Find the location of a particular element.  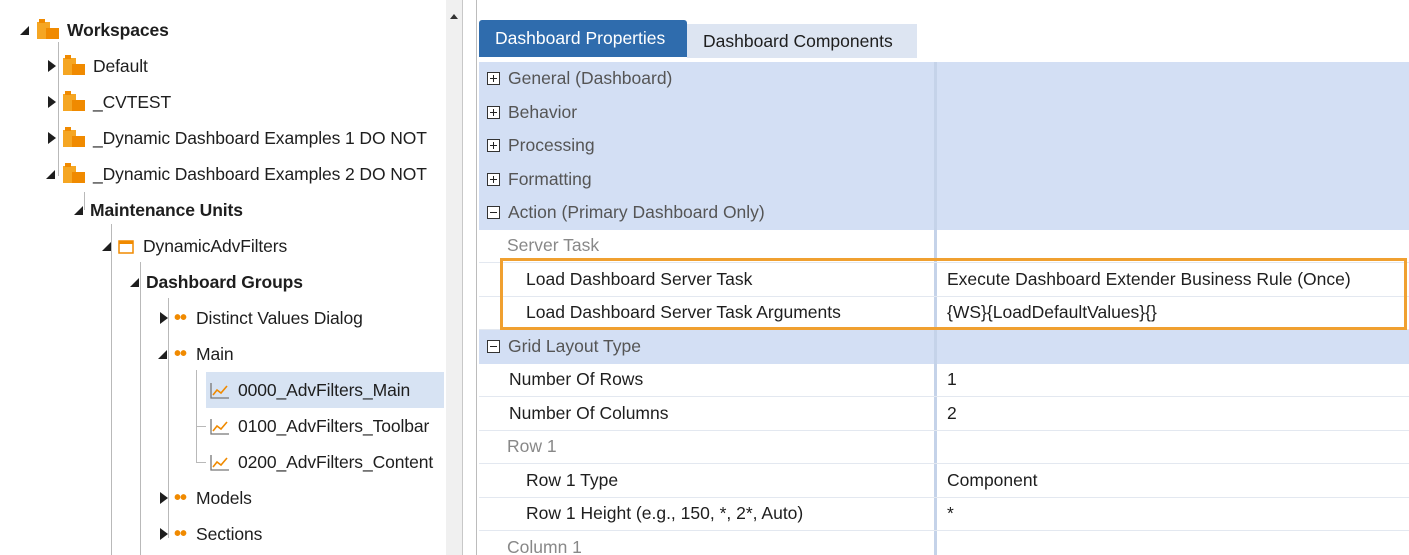

tree-node-dashboard-selected: 0000_AdvFilters_Main is located at coordinates (325, 390).